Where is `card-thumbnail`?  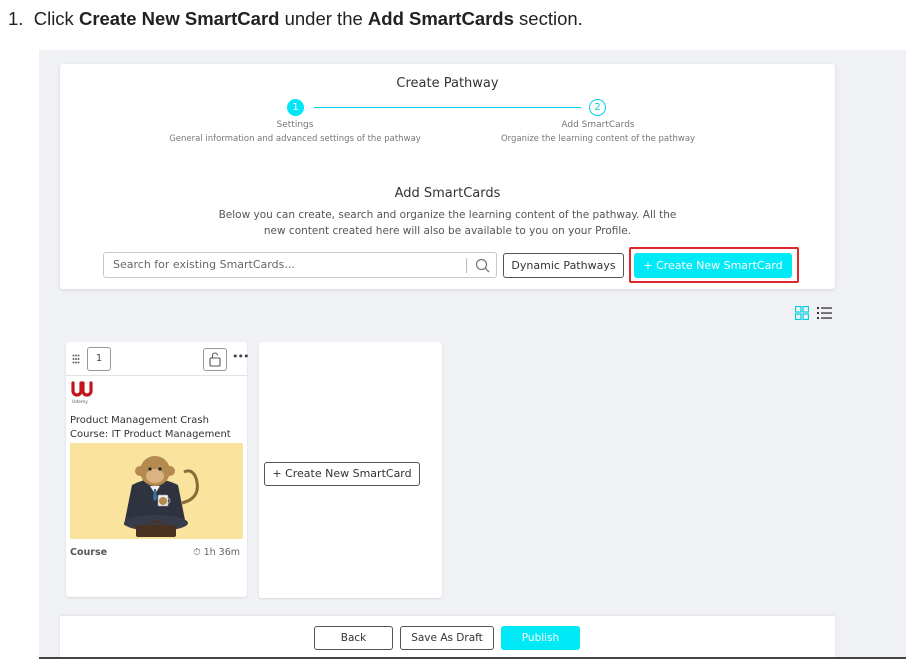 card-thumbnail is located at coordinates (156, 491).